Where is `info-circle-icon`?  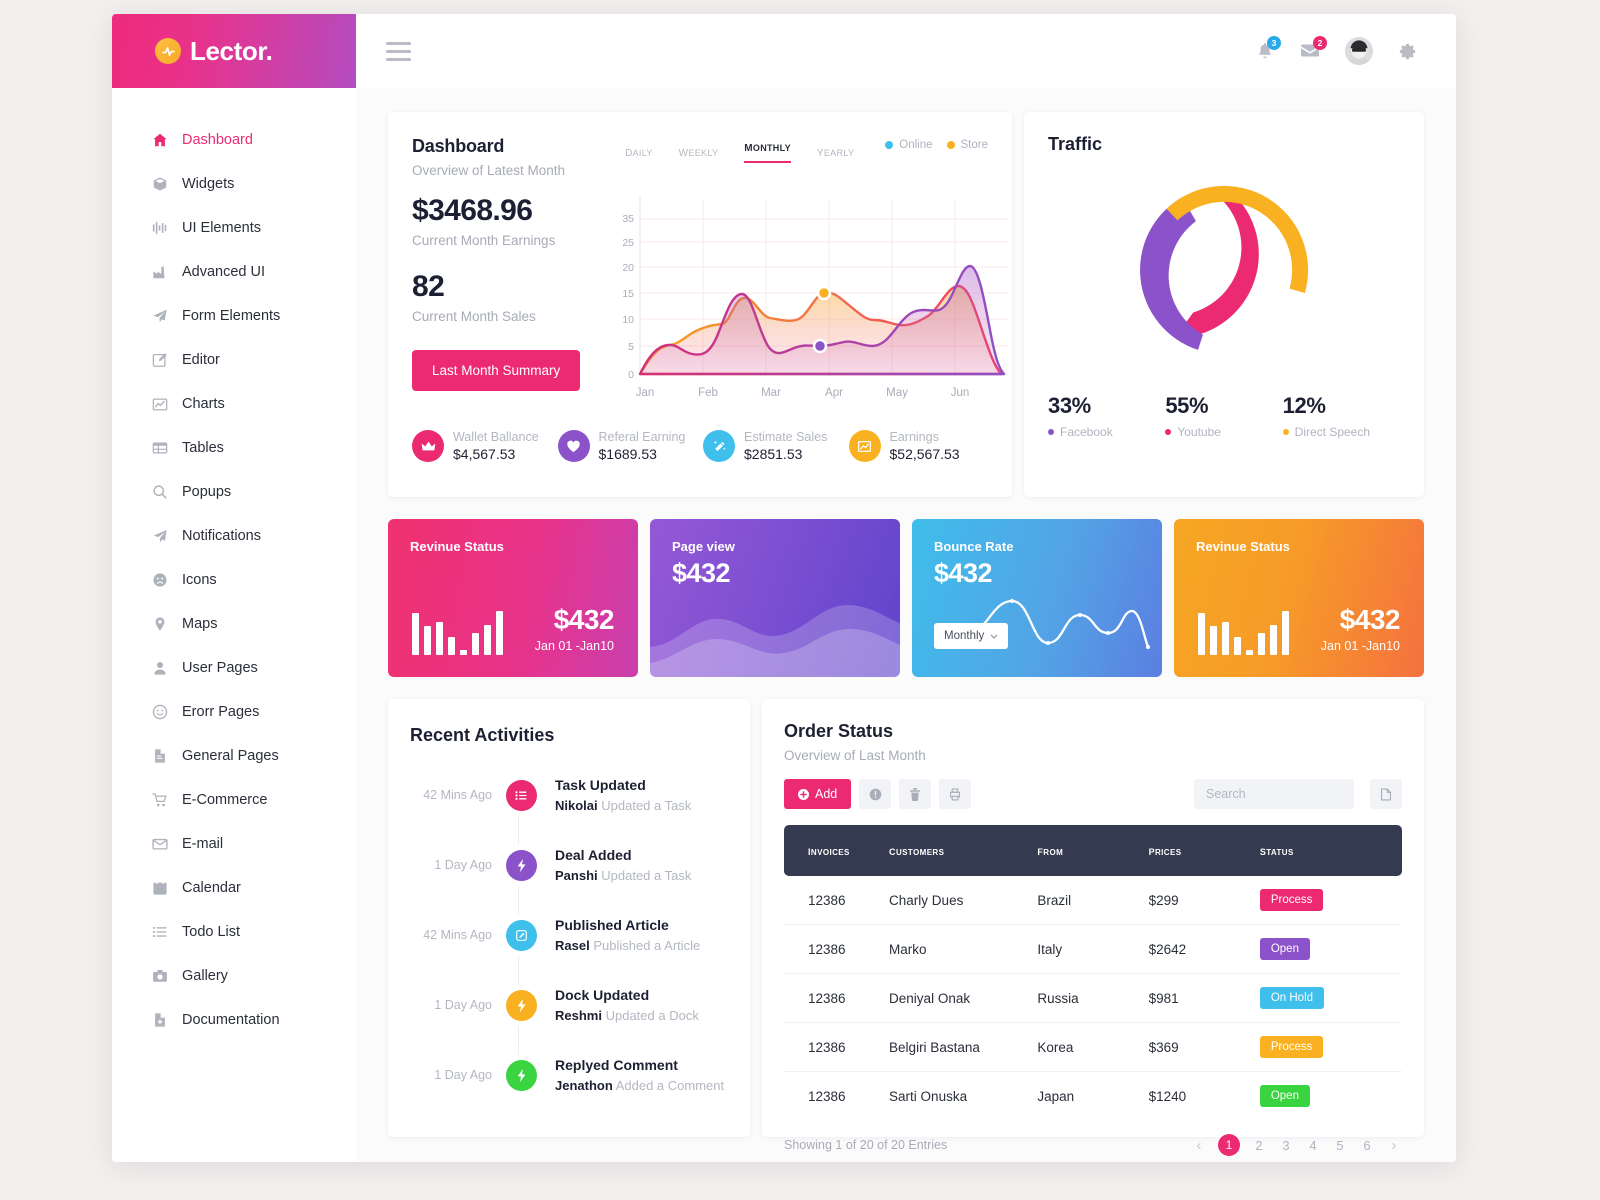
info-circle-icon is located at coordinates (875, 794).